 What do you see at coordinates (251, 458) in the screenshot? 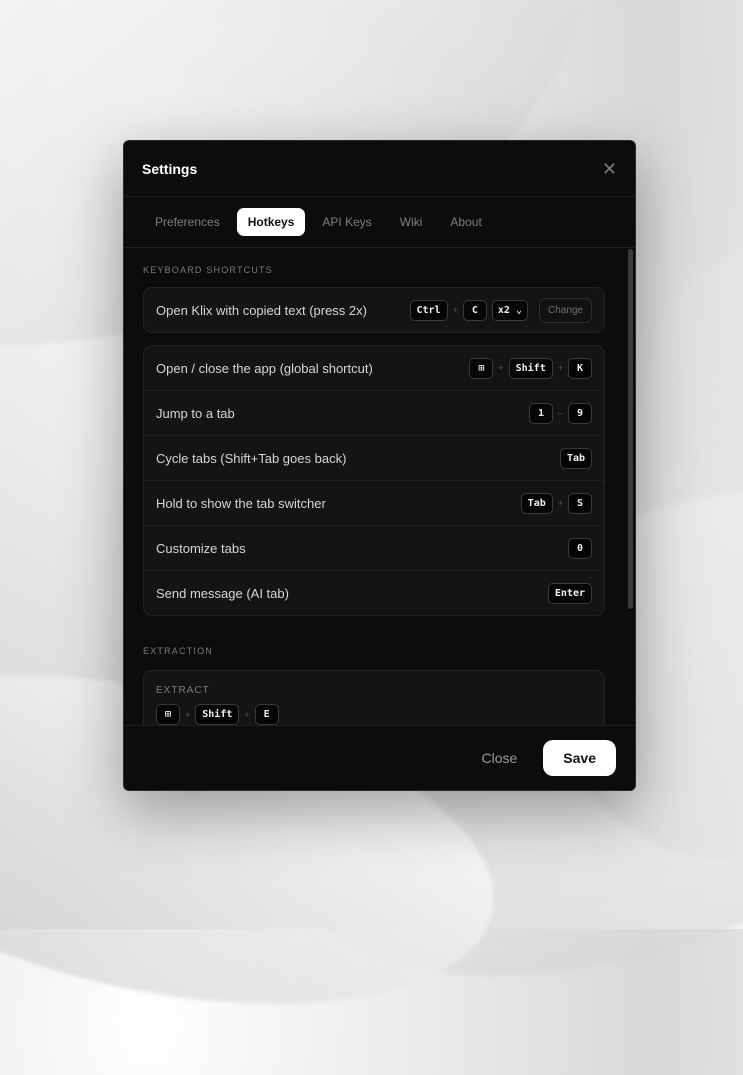
I see `shortcut-label: Cycle tabs (Shift+Tab goes back)` at bounding box center [251, 458].